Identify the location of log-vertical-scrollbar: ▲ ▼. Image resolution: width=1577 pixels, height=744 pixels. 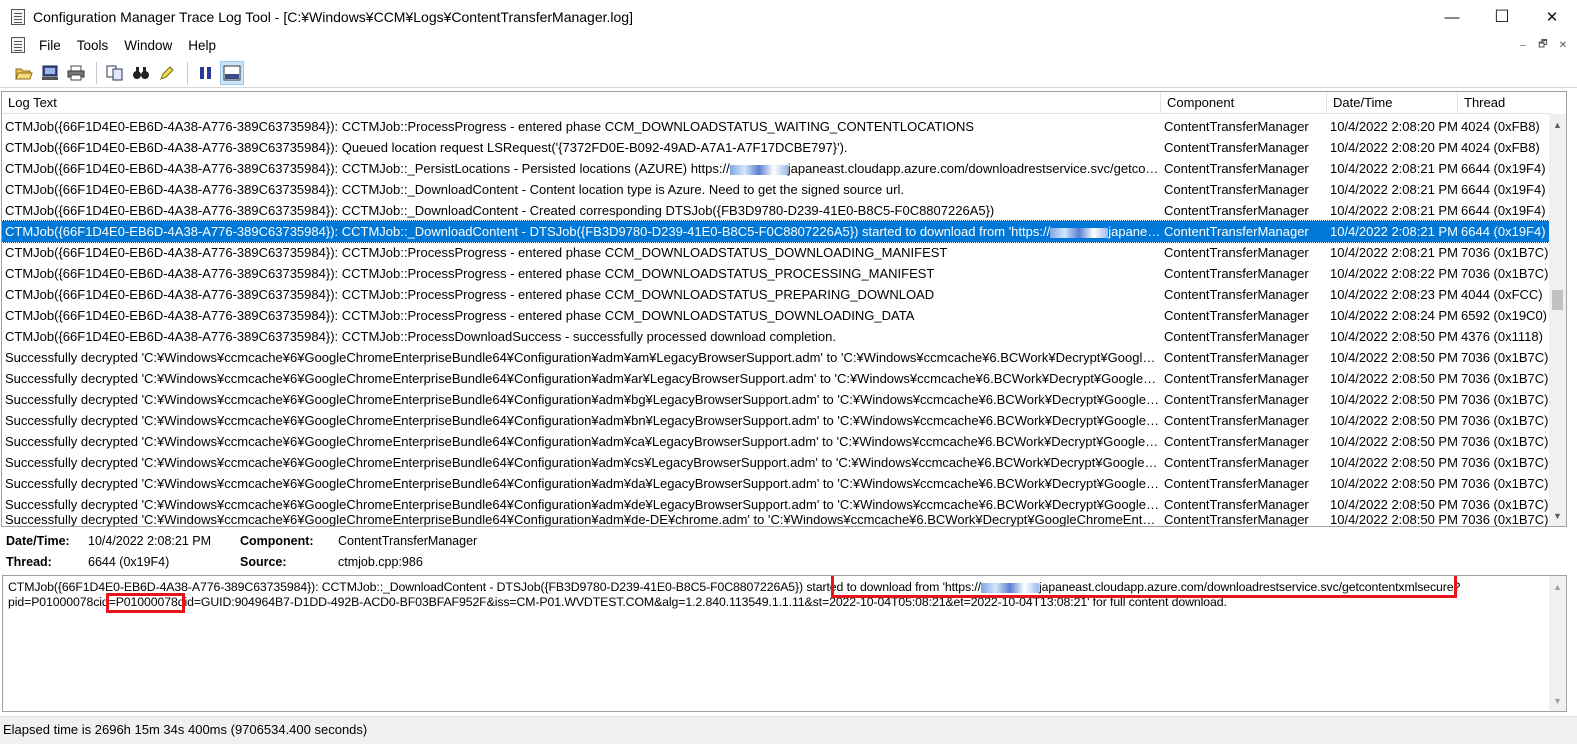
(1557, 320).